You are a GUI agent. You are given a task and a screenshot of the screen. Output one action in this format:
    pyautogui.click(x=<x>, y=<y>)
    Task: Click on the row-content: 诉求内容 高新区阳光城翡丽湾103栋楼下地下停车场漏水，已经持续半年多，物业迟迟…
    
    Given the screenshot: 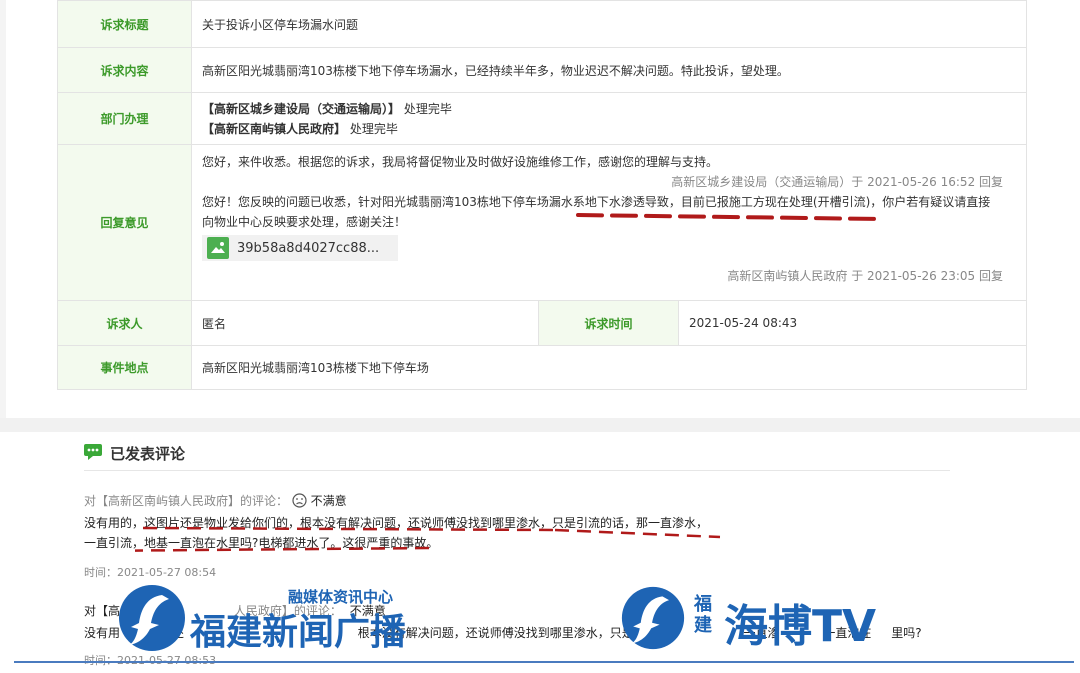 What is the action you would take?
    pyautogui.click(x=542, y=70)
    